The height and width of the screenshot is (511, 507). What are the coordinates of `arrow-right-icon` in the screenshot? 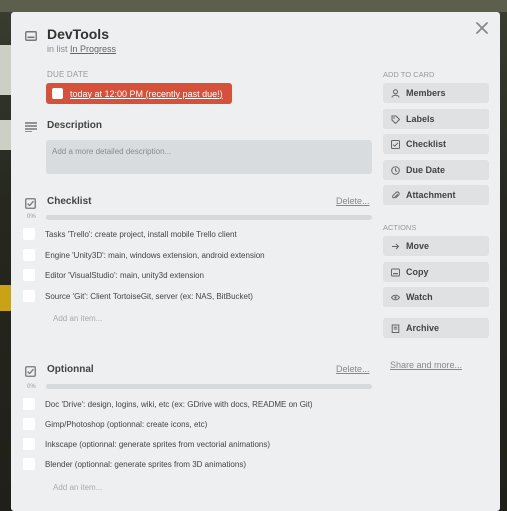 It's located at (395, 246).